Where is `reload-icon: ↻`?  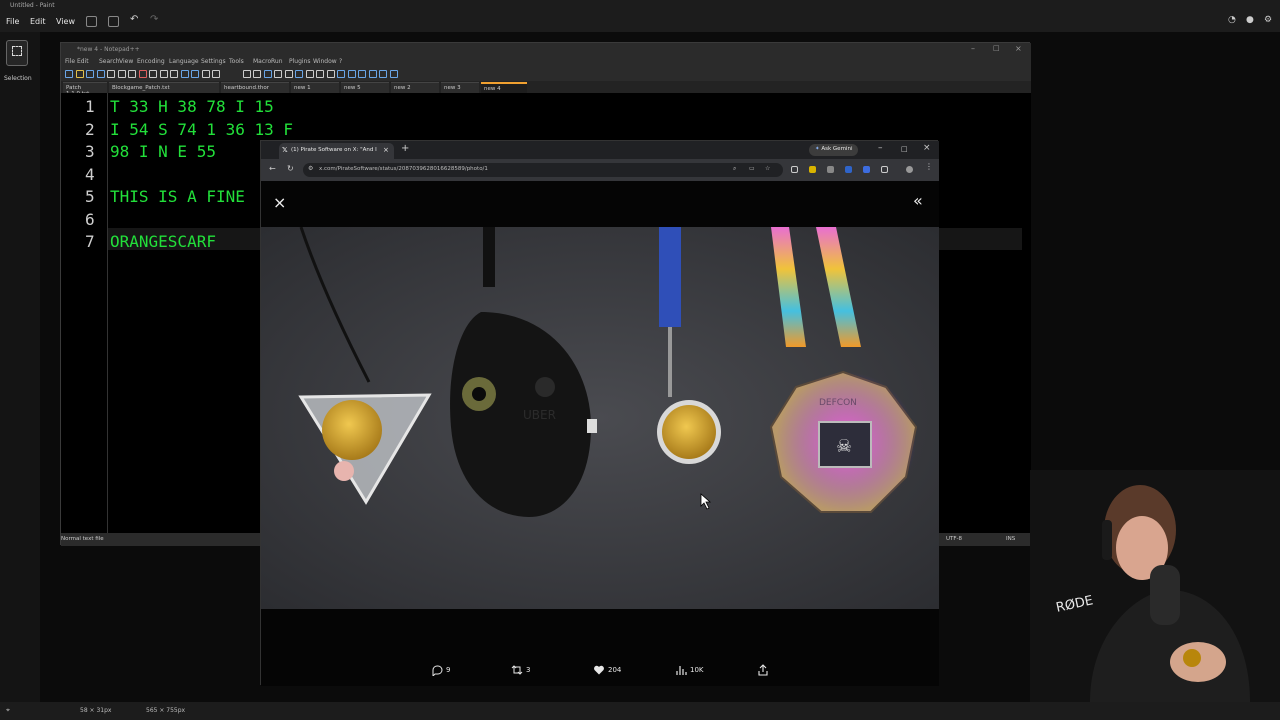
reload-icon: ↻ is located at coordinates (290, 168).